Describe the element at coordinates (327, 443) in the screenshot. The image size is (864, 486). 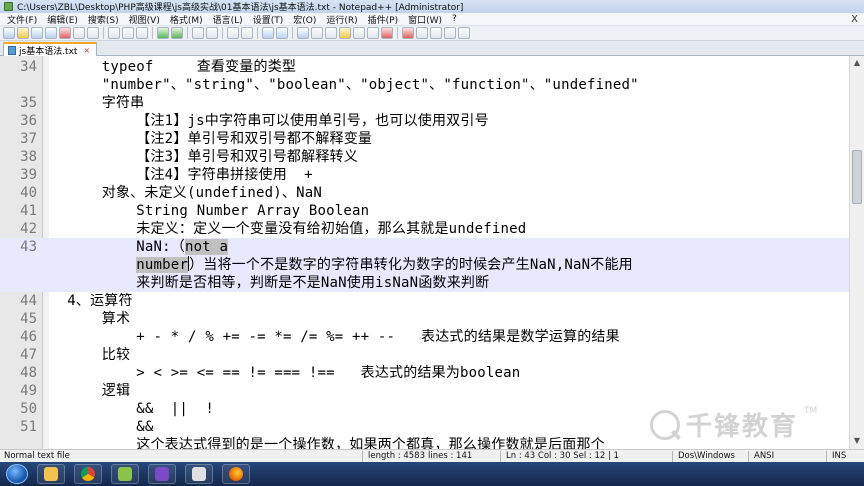
I see `line-text: 这个表达式得到的是一个操作数，如果两个都真，那么操作数就是后面那个` at that location.